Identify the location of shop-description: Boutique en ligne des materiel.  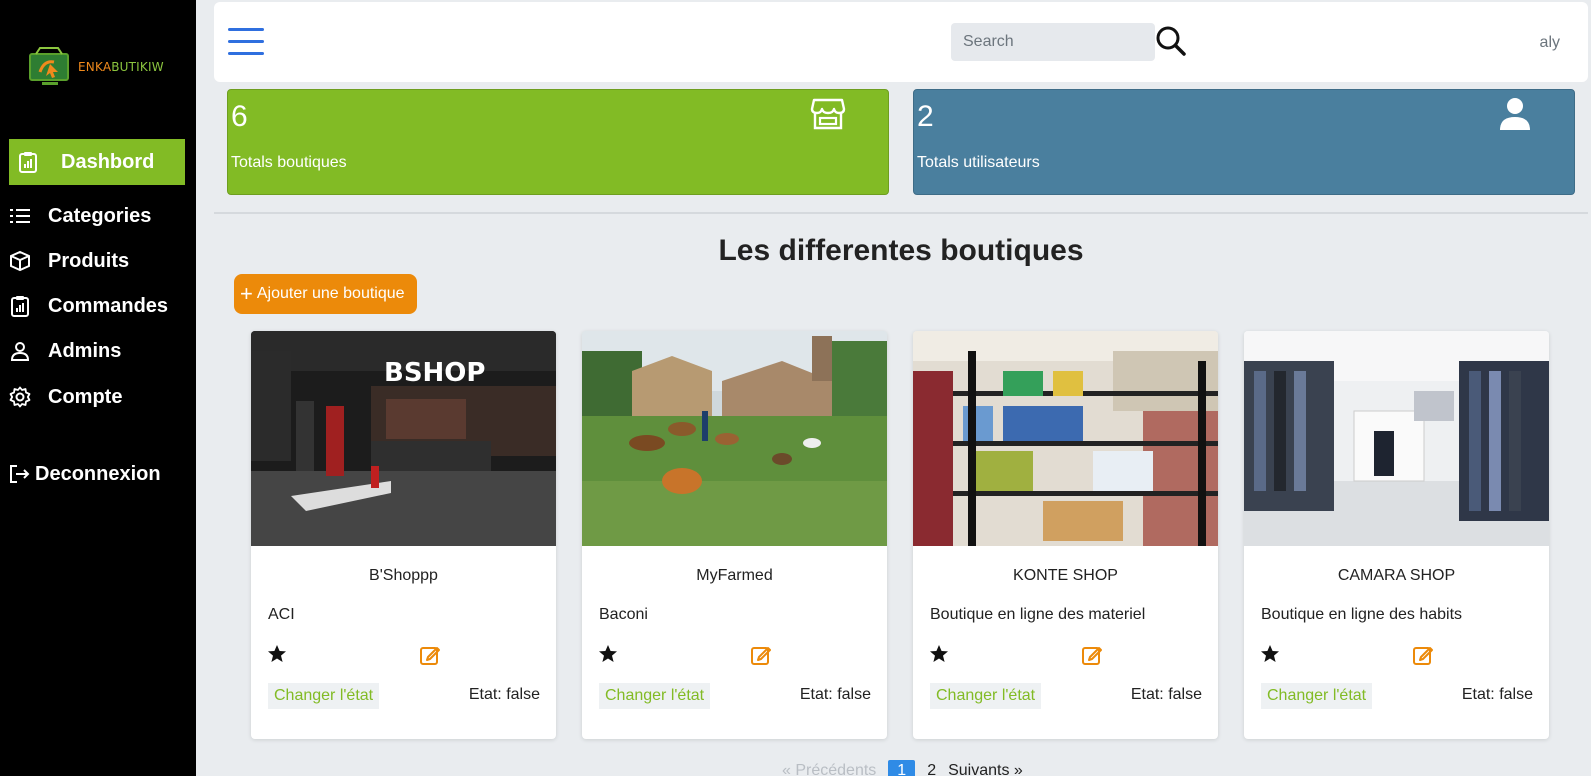
(1038, 614).